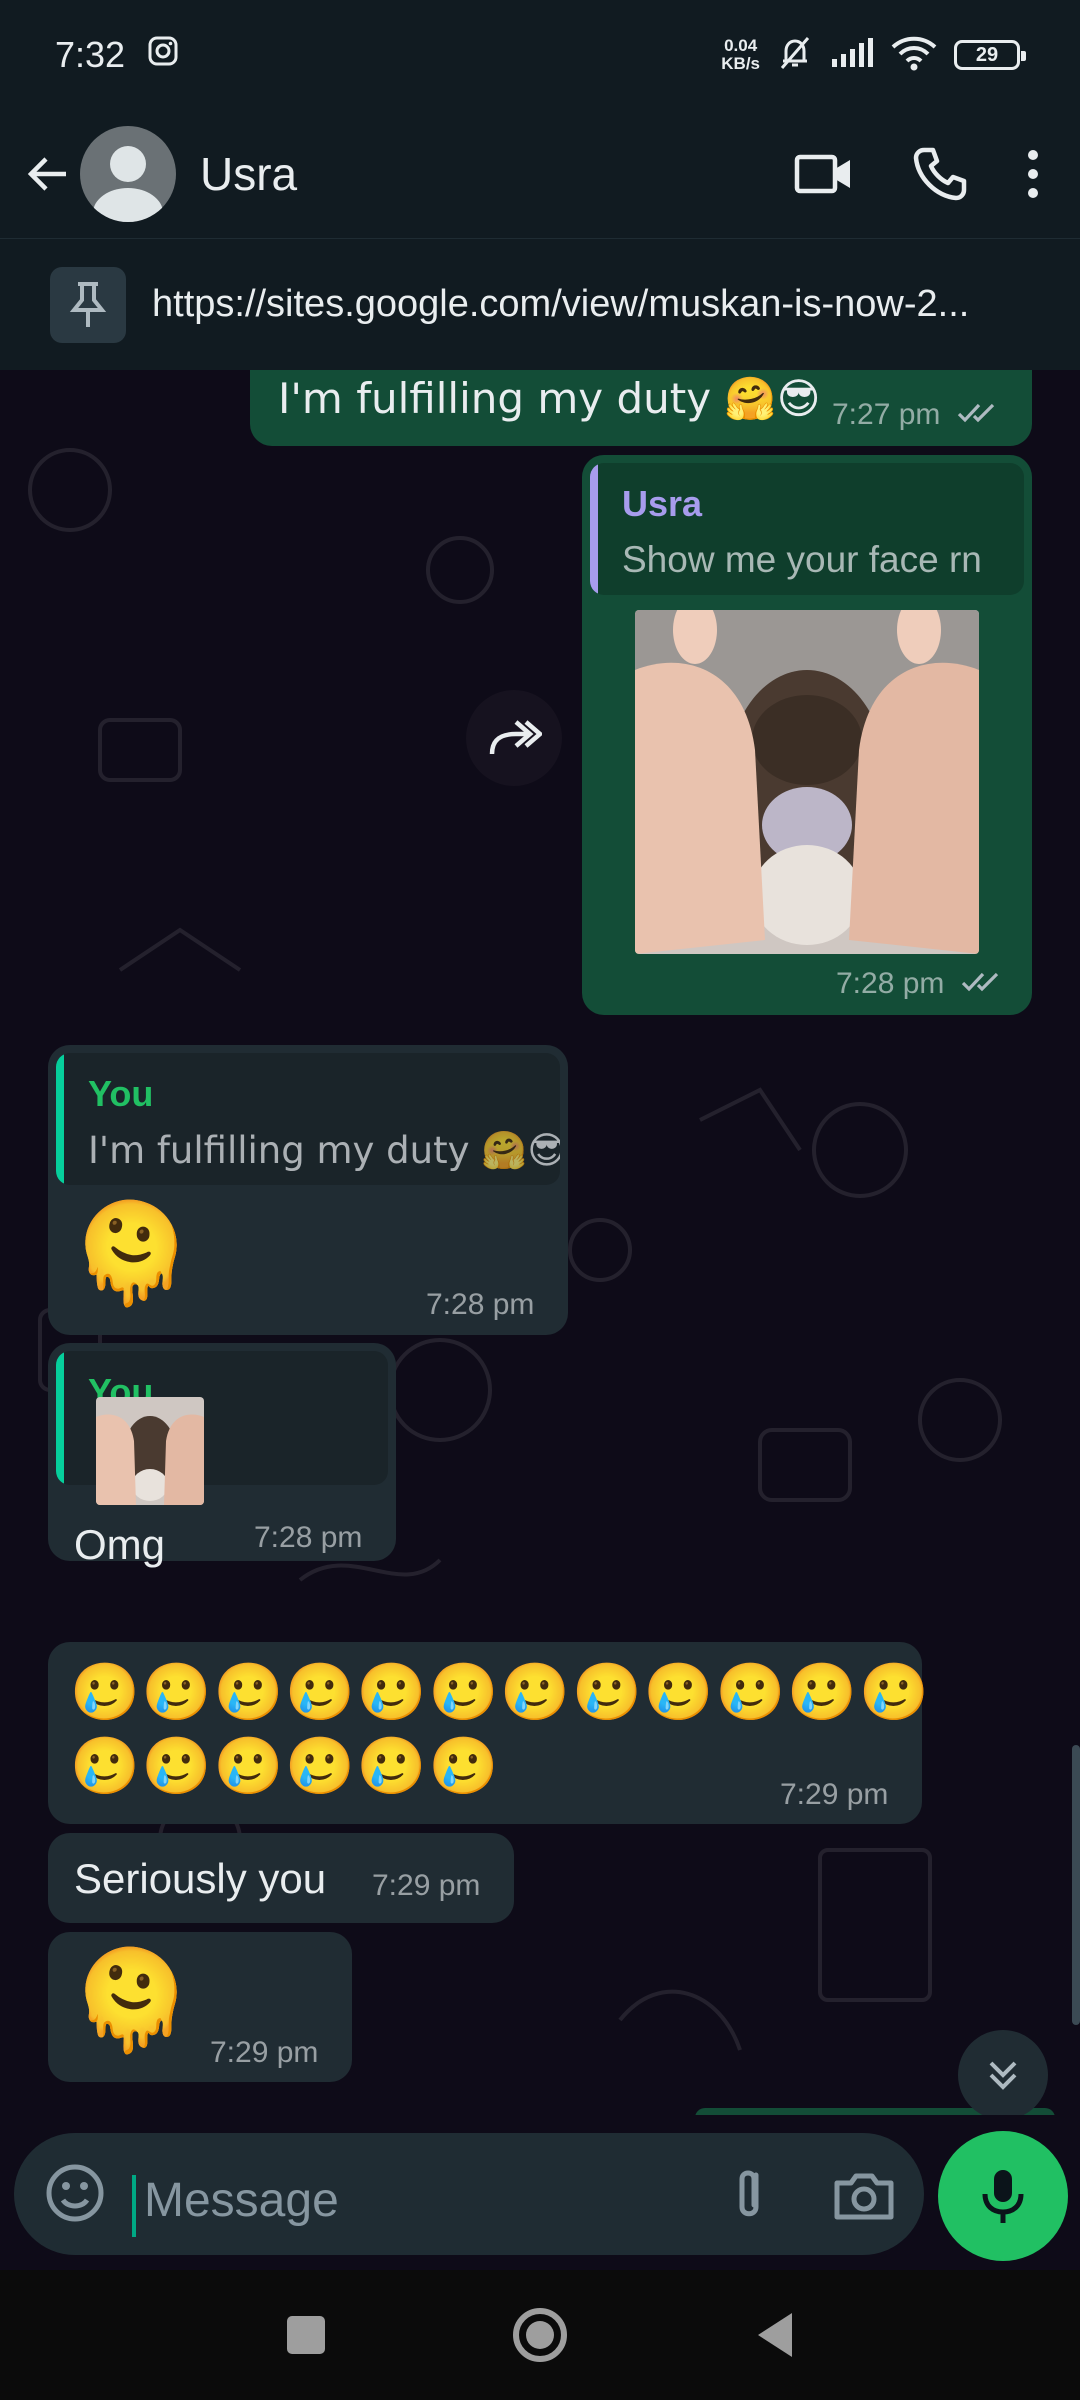 This screenshot has height=2400, width=1080. Describe the element at coordinates (514, 738) in the screenshot. I see `forward-icon` at that location.